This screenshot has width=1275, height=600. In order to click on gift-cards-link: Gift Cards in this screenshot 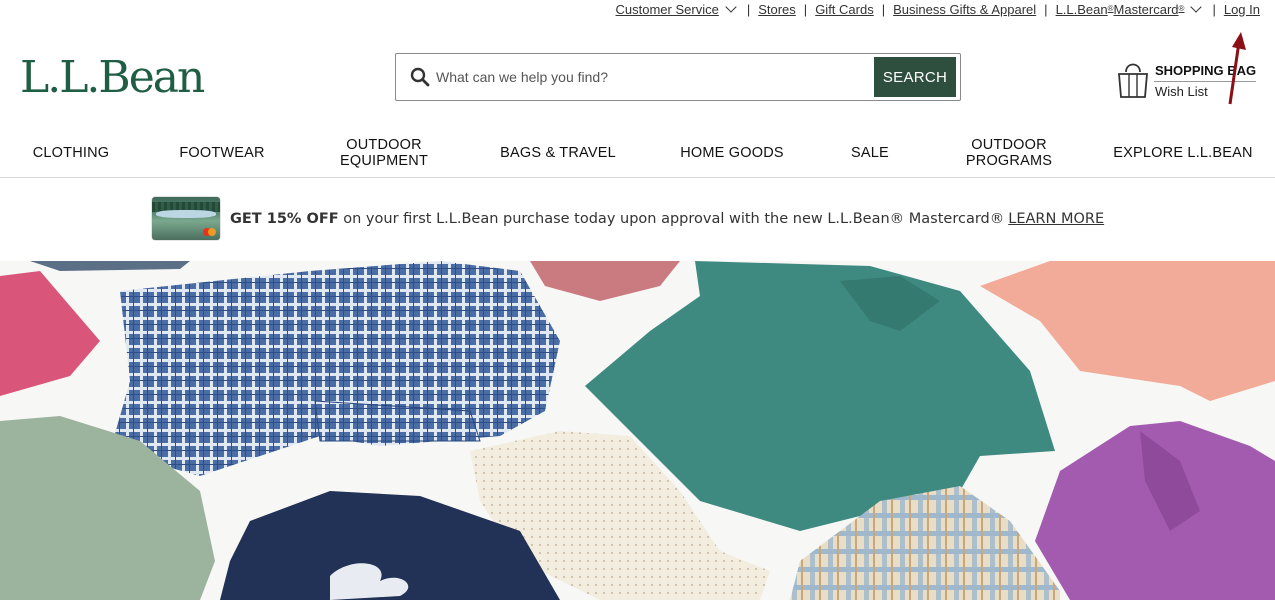, I will do `click(844, 9)`.